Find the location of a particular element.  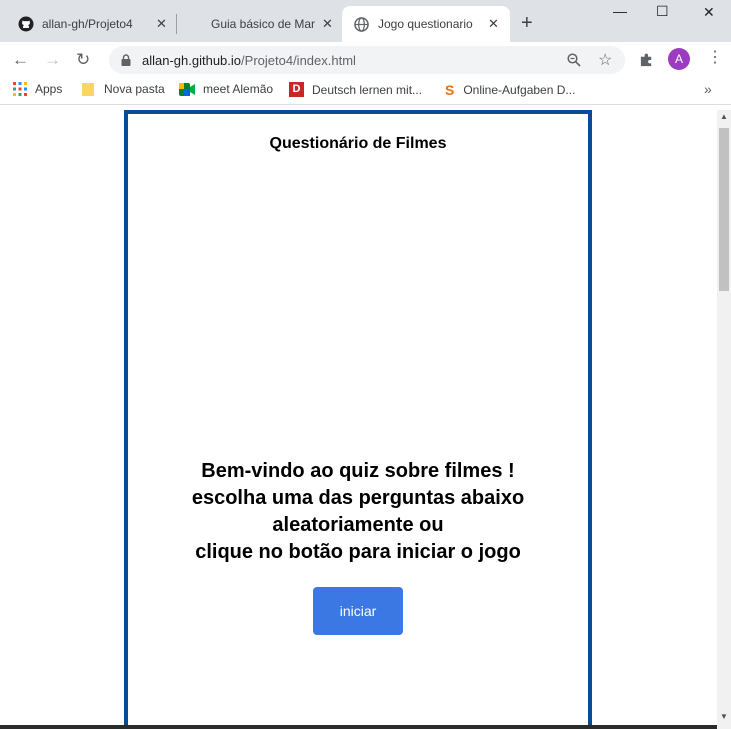

scroll-up-arrow-icon: ▲ is located at coordinates (724, 116).